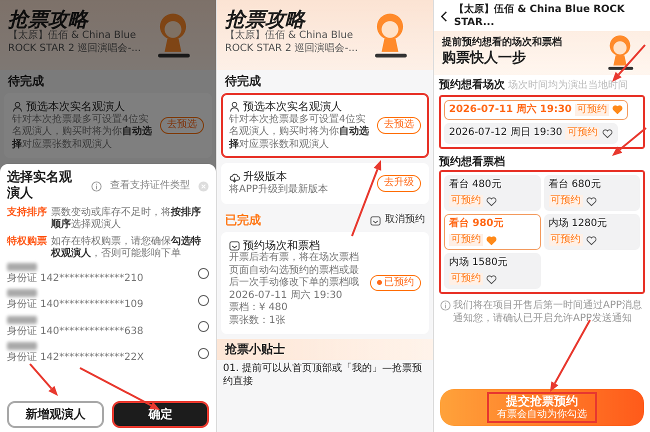 This screenshot has width=650, height=432. What do you see at coordinates (150, 186) in the screenshot?
I see `help-link: 查看支持证件类型` at bounding box center [150, 186].